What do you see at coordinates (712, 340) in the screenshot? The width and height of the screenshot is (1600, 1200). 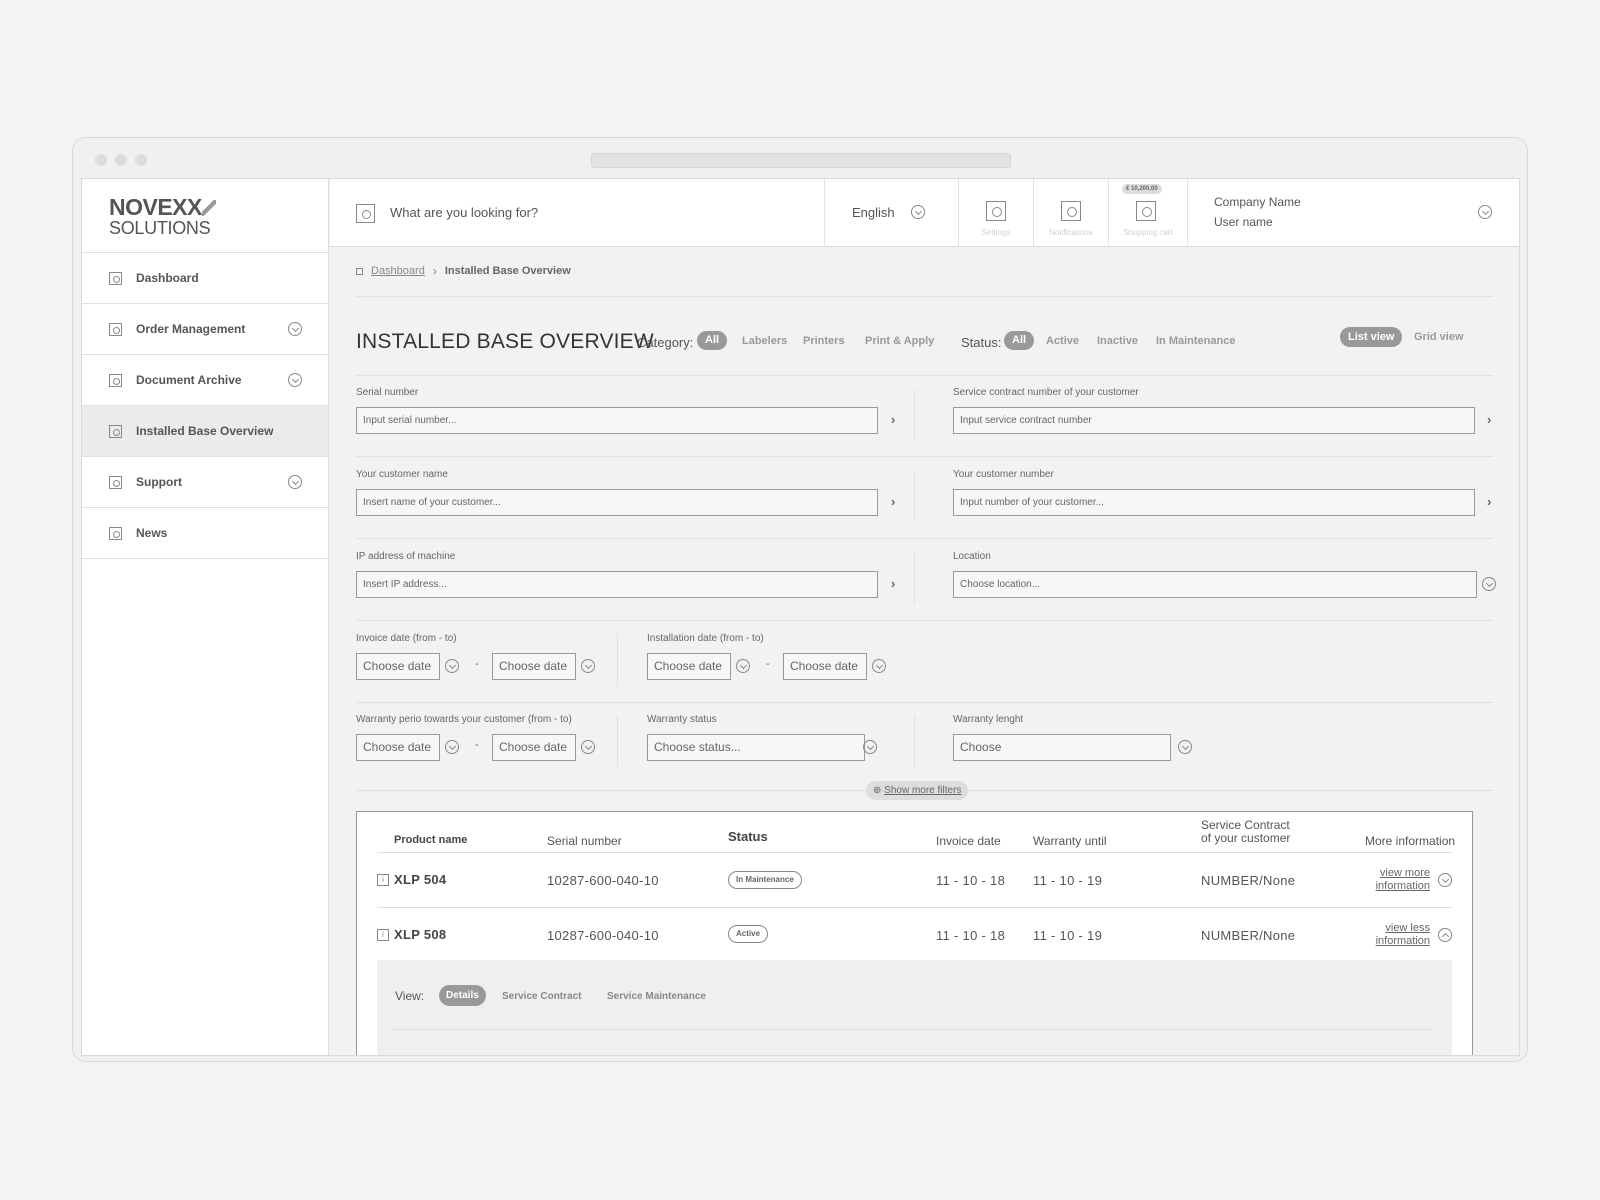 I see `category-all-pill: All` at bounding box center [712, 340].